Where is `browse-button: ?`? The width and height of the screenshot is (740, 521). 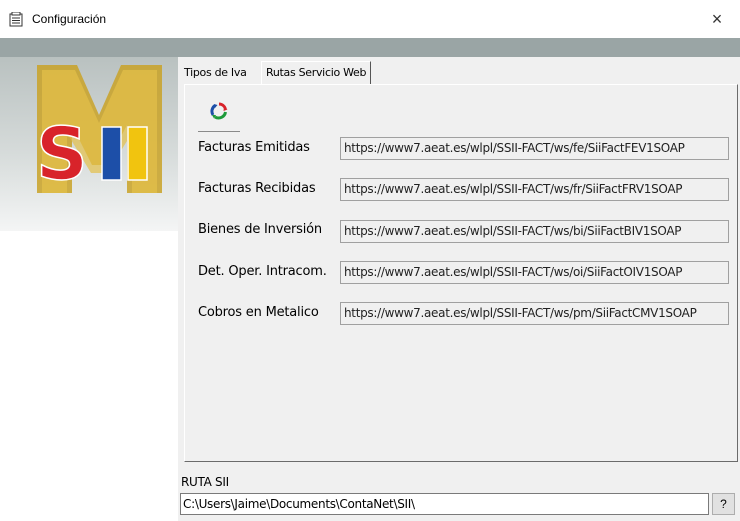 browse-button: ? is located at coordinates (723, 504).